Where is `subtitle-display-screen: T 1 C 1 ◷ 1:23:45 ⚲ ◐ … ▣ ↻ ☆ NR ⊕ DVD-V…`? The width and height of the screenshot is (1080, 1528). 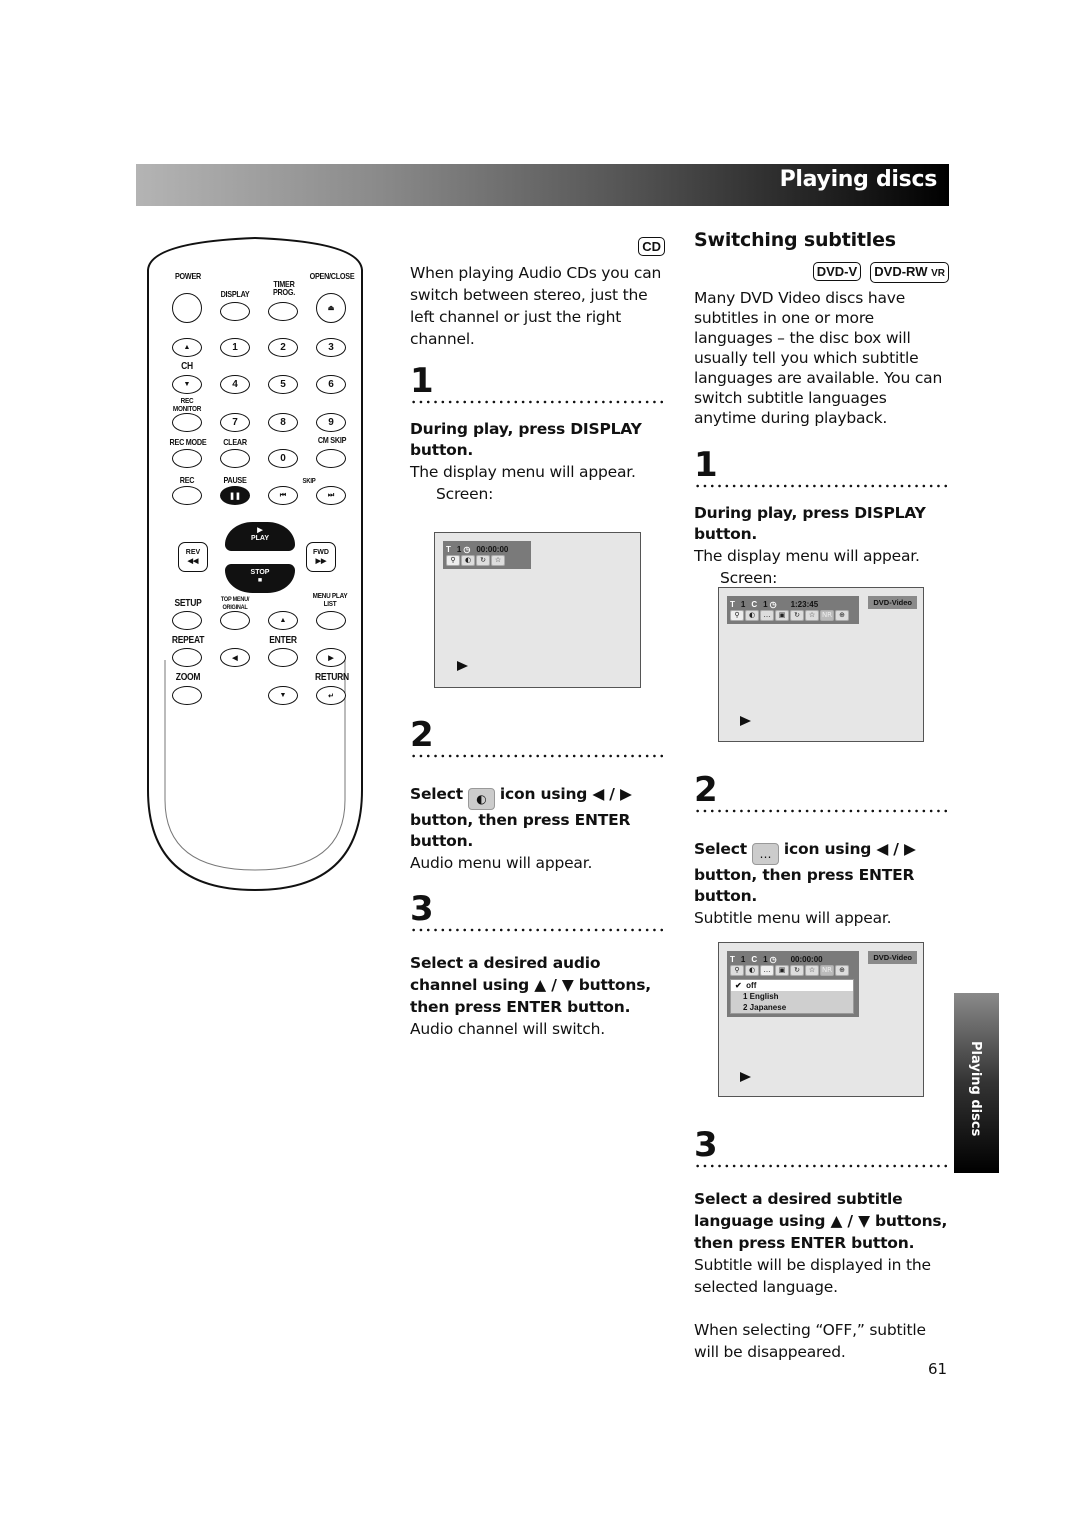
subtitle-display-screen: T 1 C 1 ◷ 1:23:45 ⚲ ◐ … ▣ ↻ ☆ NR ⊕ DVD-V… is located at coordinates (821, 664).